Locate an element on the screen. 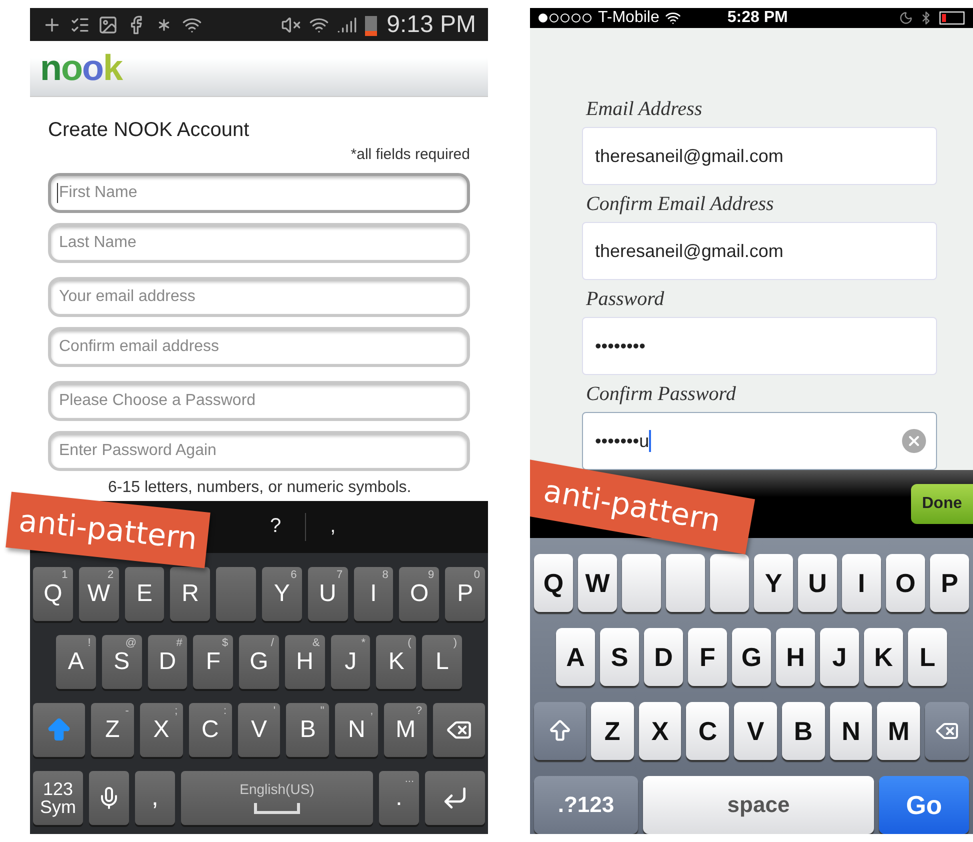  key-hint: " is located at coordinates (322, 710).